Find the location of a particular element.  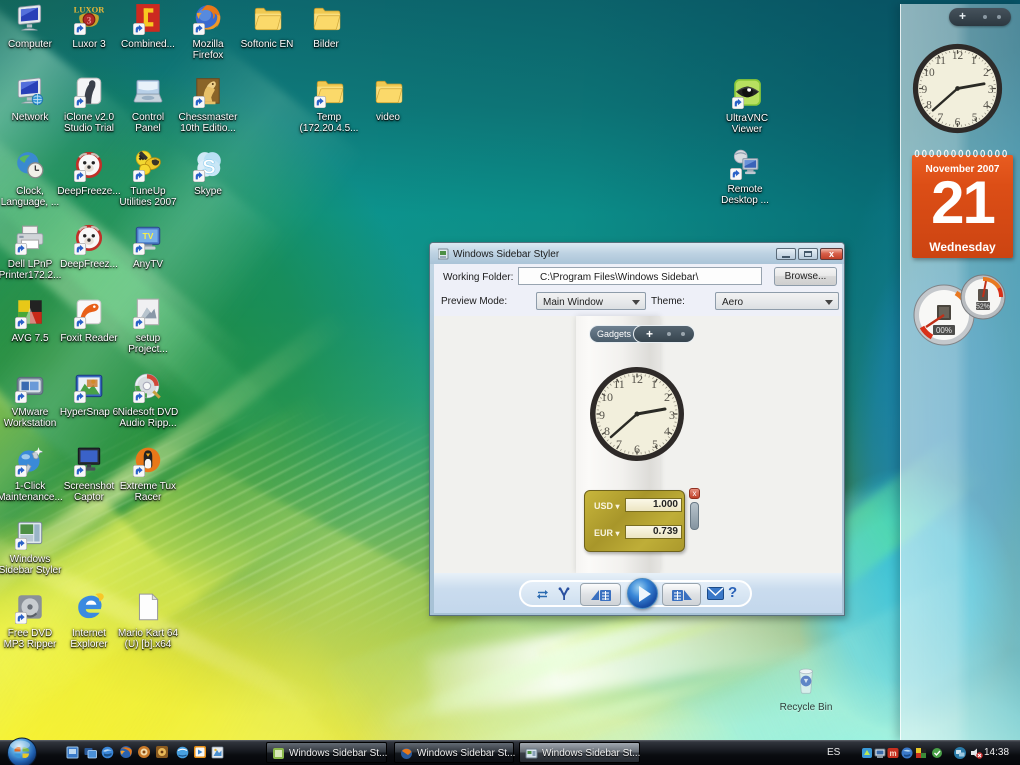

svg-text: LUXOR is located at coordinates (89, 10).